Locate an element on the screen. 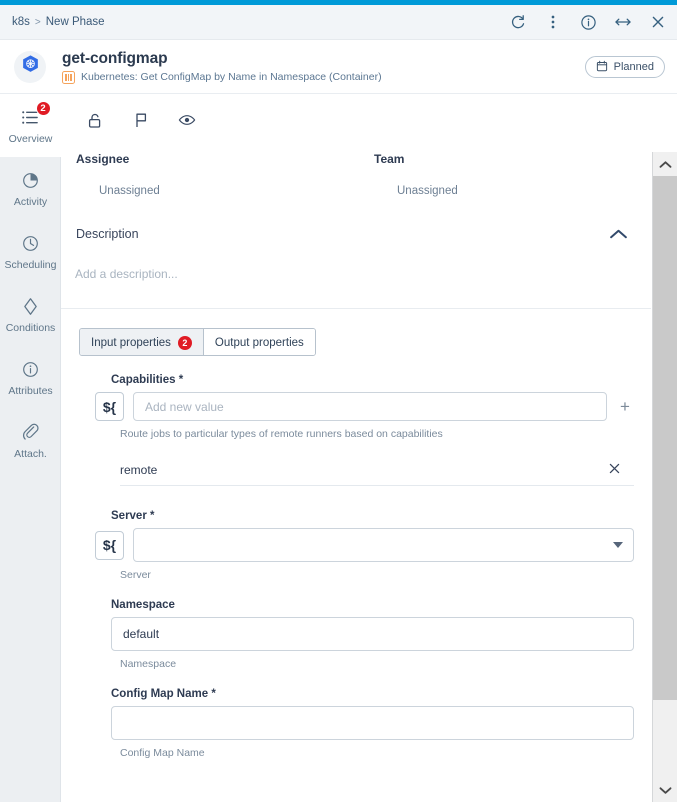 The width and height of the screenshot is (677, 802). tab-input-properties-label: Input properties is located at coordinates (131, 343).